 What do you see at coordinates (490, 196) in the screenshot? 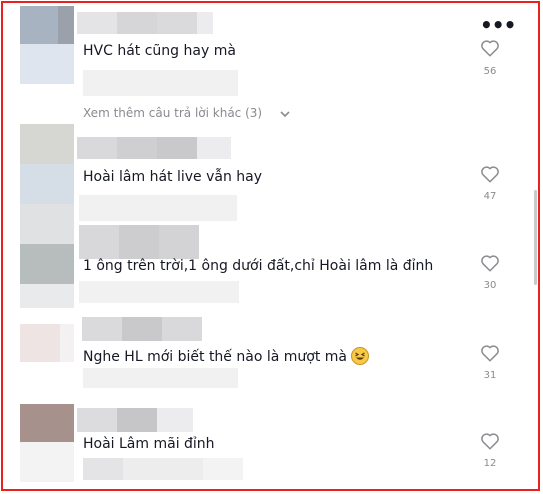
I see `like-count: 47` at bounding box center [490, 196].